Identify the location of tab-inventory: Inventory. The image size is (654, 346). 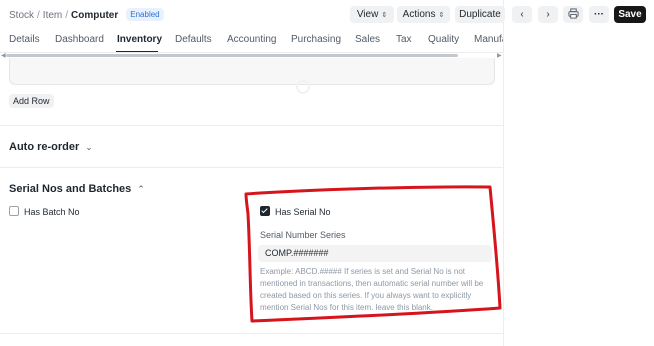
(139, 39).